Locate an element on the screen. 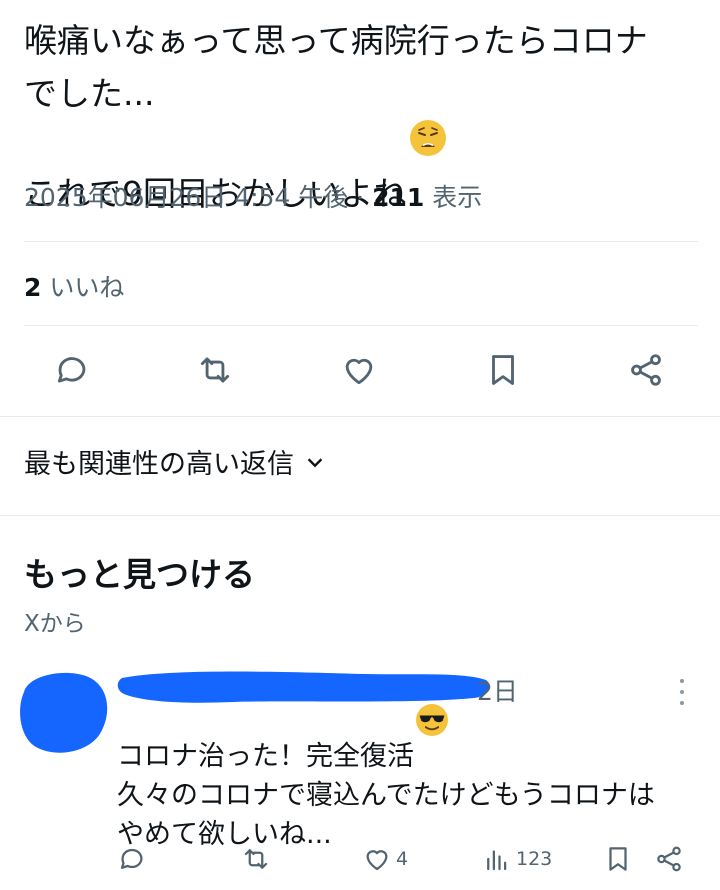 The image size is (720, 890). like-stats: 2 いいね is located at coordinates (74, 286).